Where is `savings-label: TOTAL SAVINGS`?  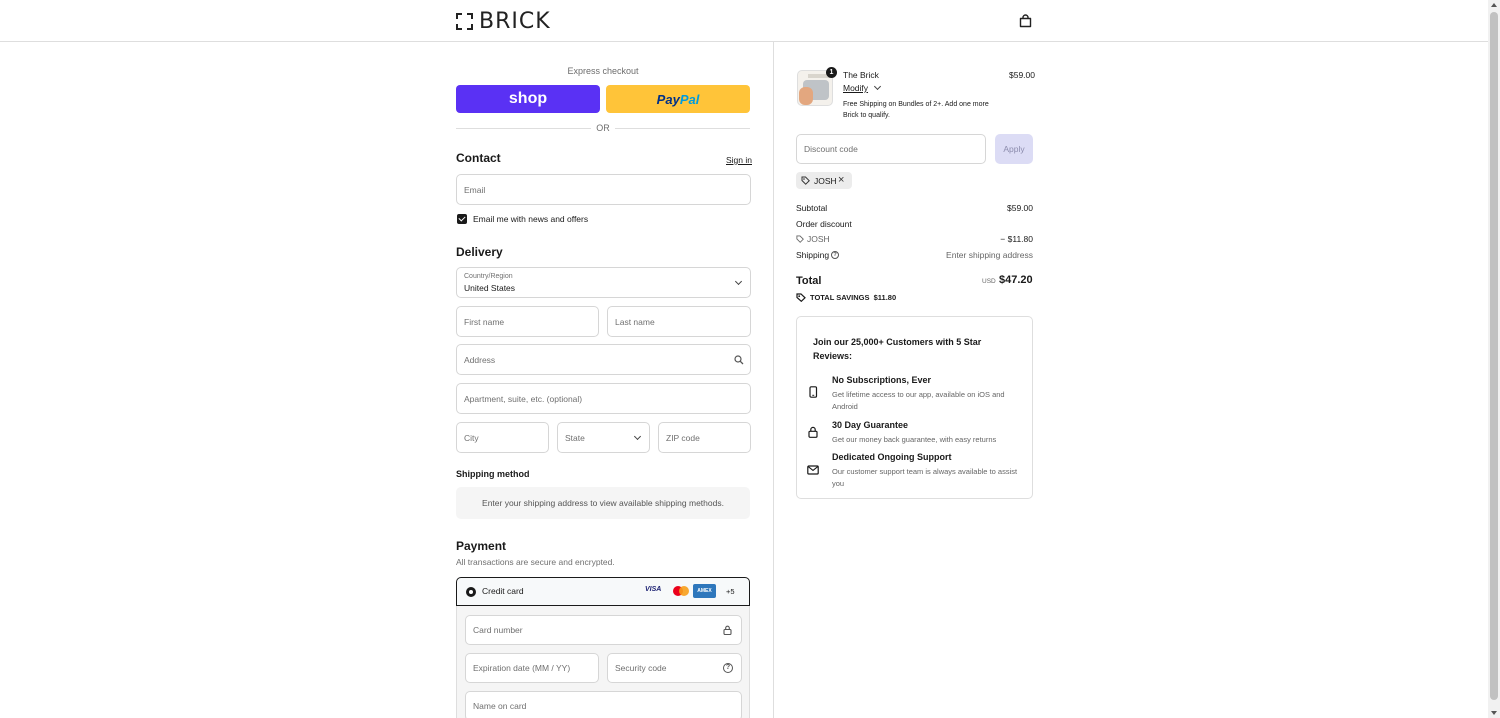 savings-label: TOTAL SAVINGS is located at coordinates (840, 297).